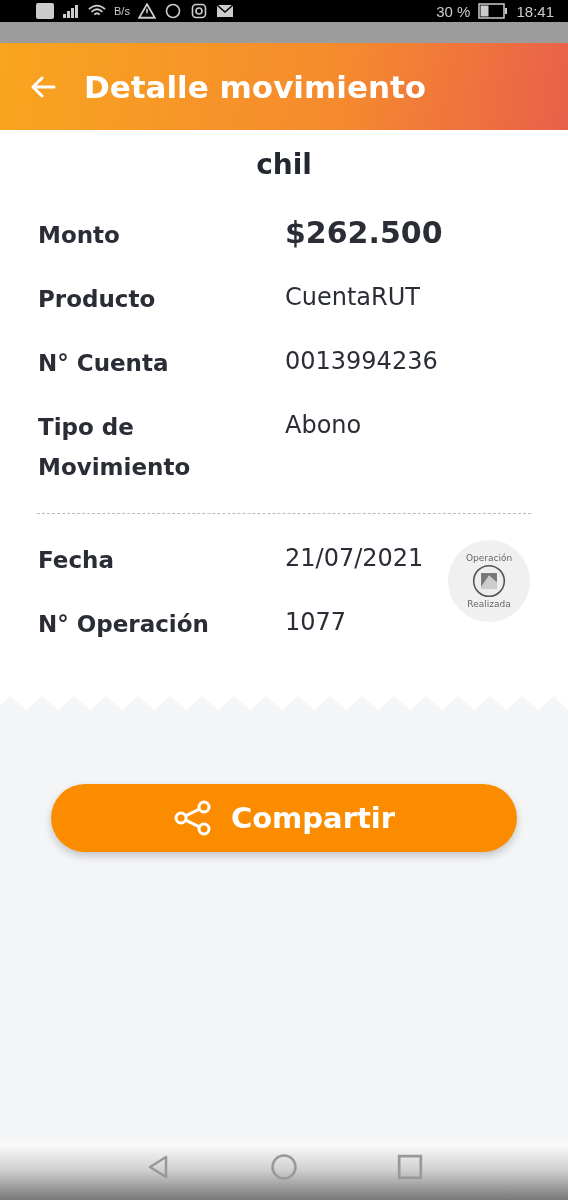 This screenshot has height=1200, width=568. I want to click on detail-value: 0013994236, so click(361, 361).